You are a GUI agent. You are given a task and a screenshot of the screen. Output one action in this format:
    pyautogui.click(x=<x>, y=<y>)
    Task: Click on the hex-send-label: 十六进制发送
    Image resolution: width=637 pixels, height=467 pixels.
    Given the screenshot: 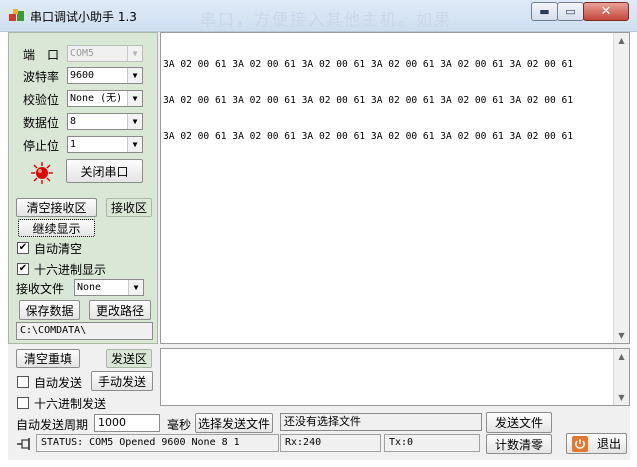 What is the action you would take?
    pyautogui.click(x=70, y=404)
    